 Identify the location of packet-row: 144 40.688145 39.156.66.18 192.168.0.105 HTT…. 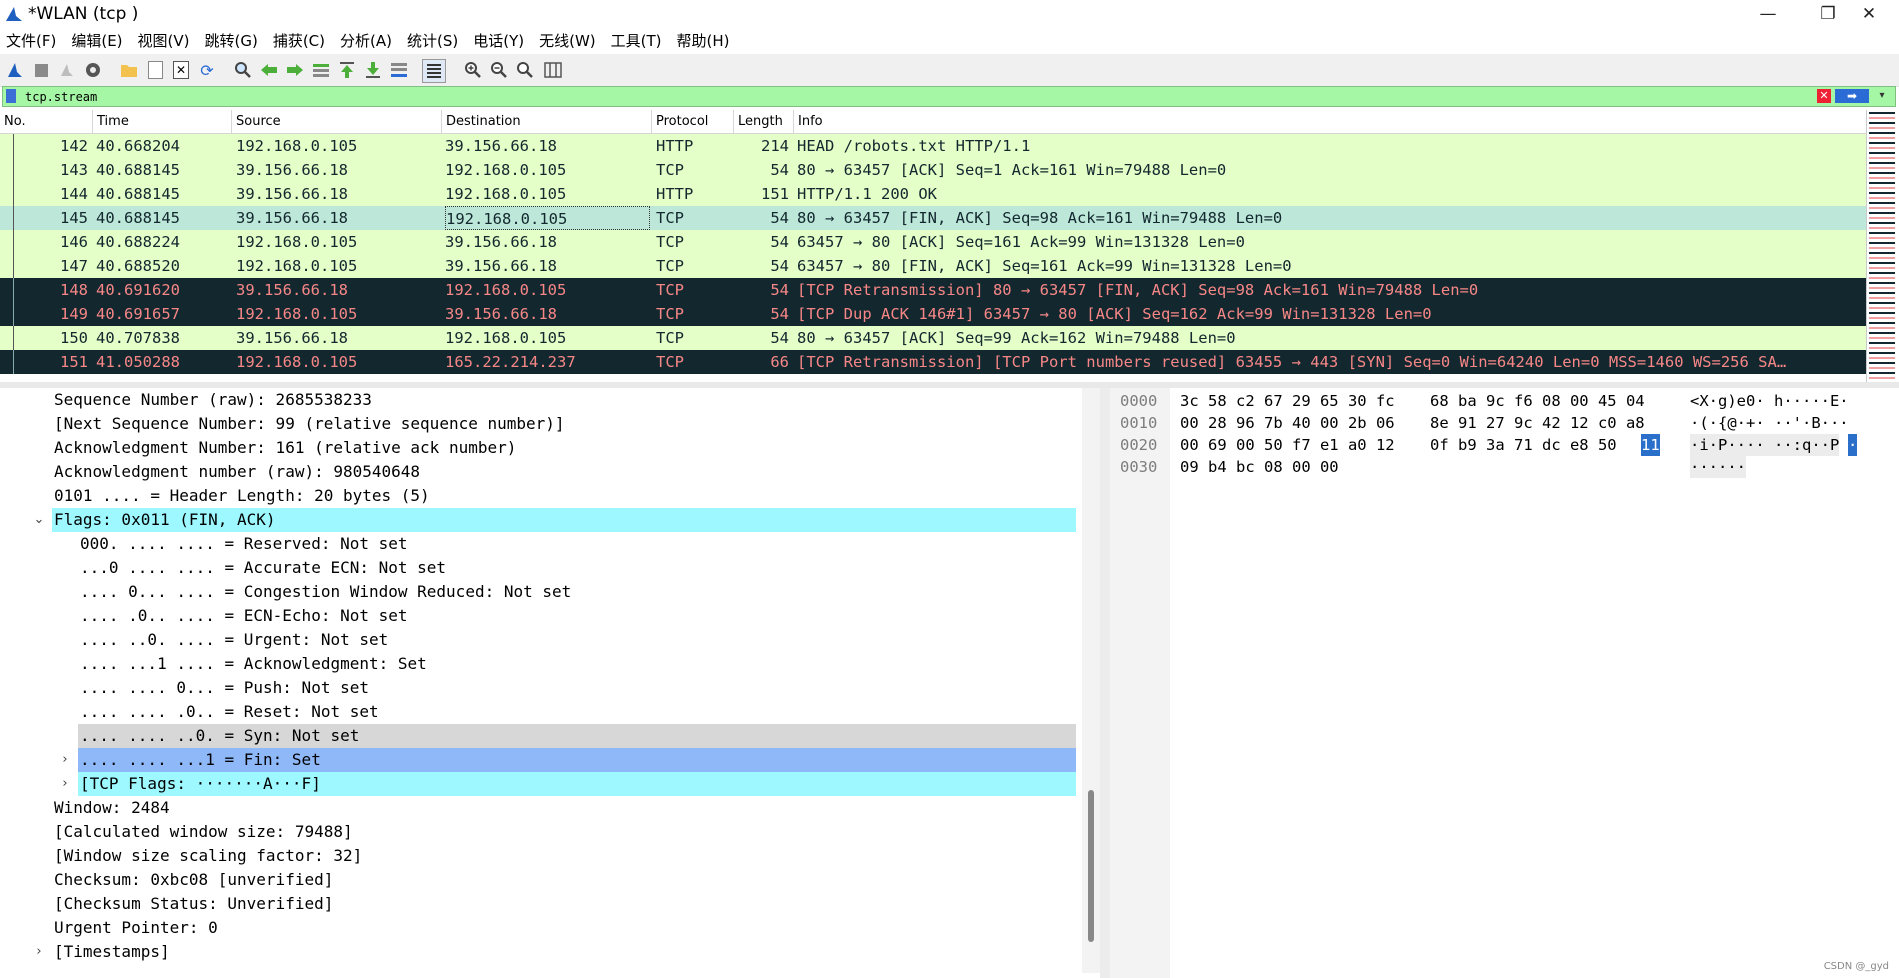
(933, 194).